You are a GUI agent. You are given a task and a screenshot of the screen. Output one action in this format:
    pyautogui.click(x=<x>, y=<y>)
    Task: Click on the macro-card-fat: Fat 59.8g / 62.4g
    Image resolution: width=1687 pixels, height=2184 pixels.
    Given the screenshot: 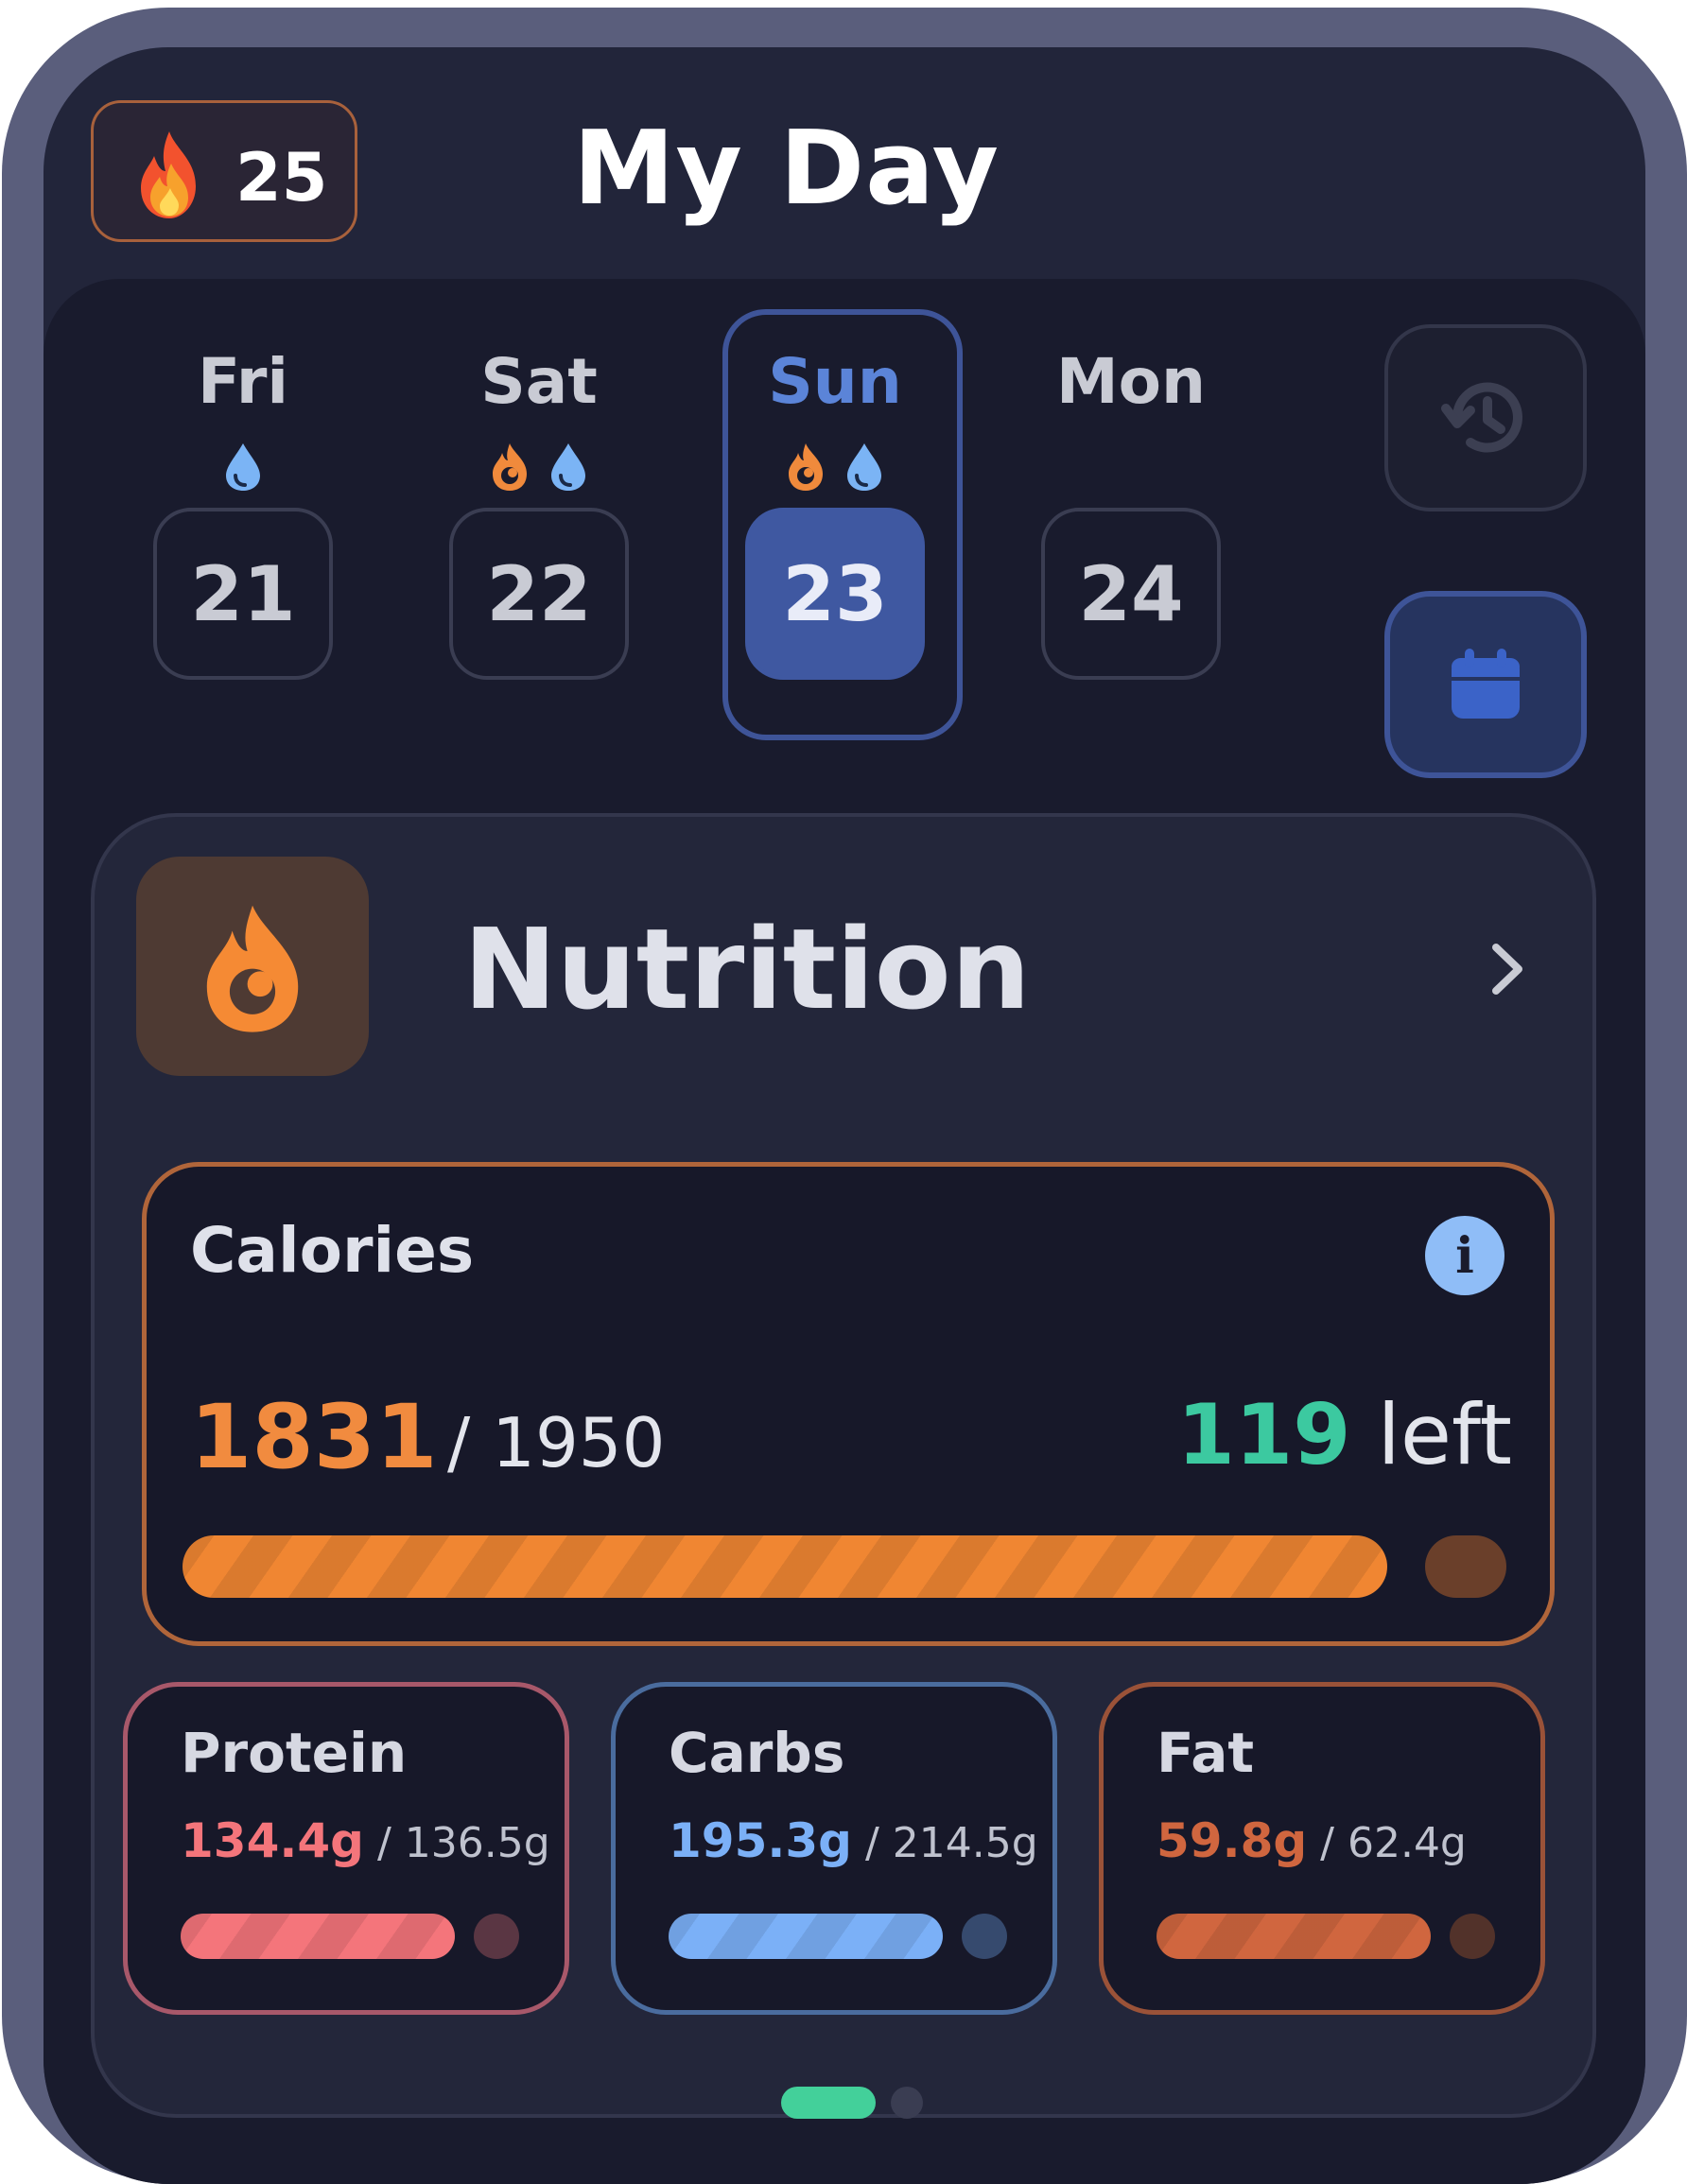 What is the action you would take?
    pyautogui.click(x=1322, y=1848)
    